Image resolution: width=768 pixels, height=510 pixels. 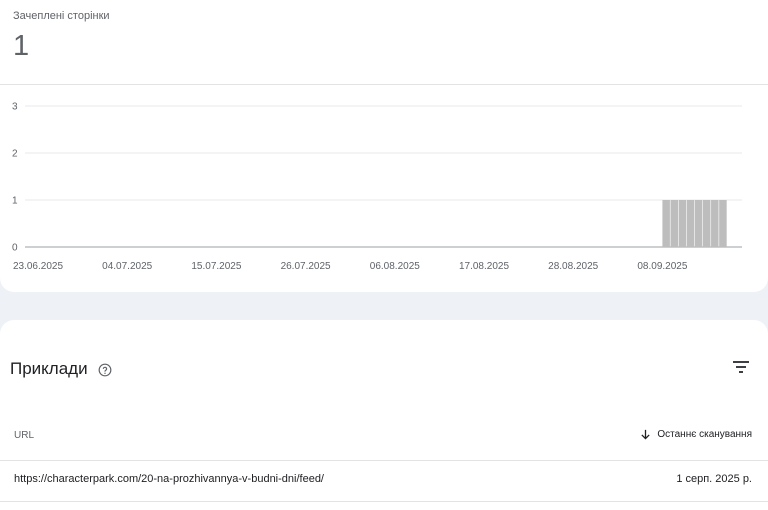 I want to click on metric-label: Зачеплені сторінки, so click(x=61, y=16).